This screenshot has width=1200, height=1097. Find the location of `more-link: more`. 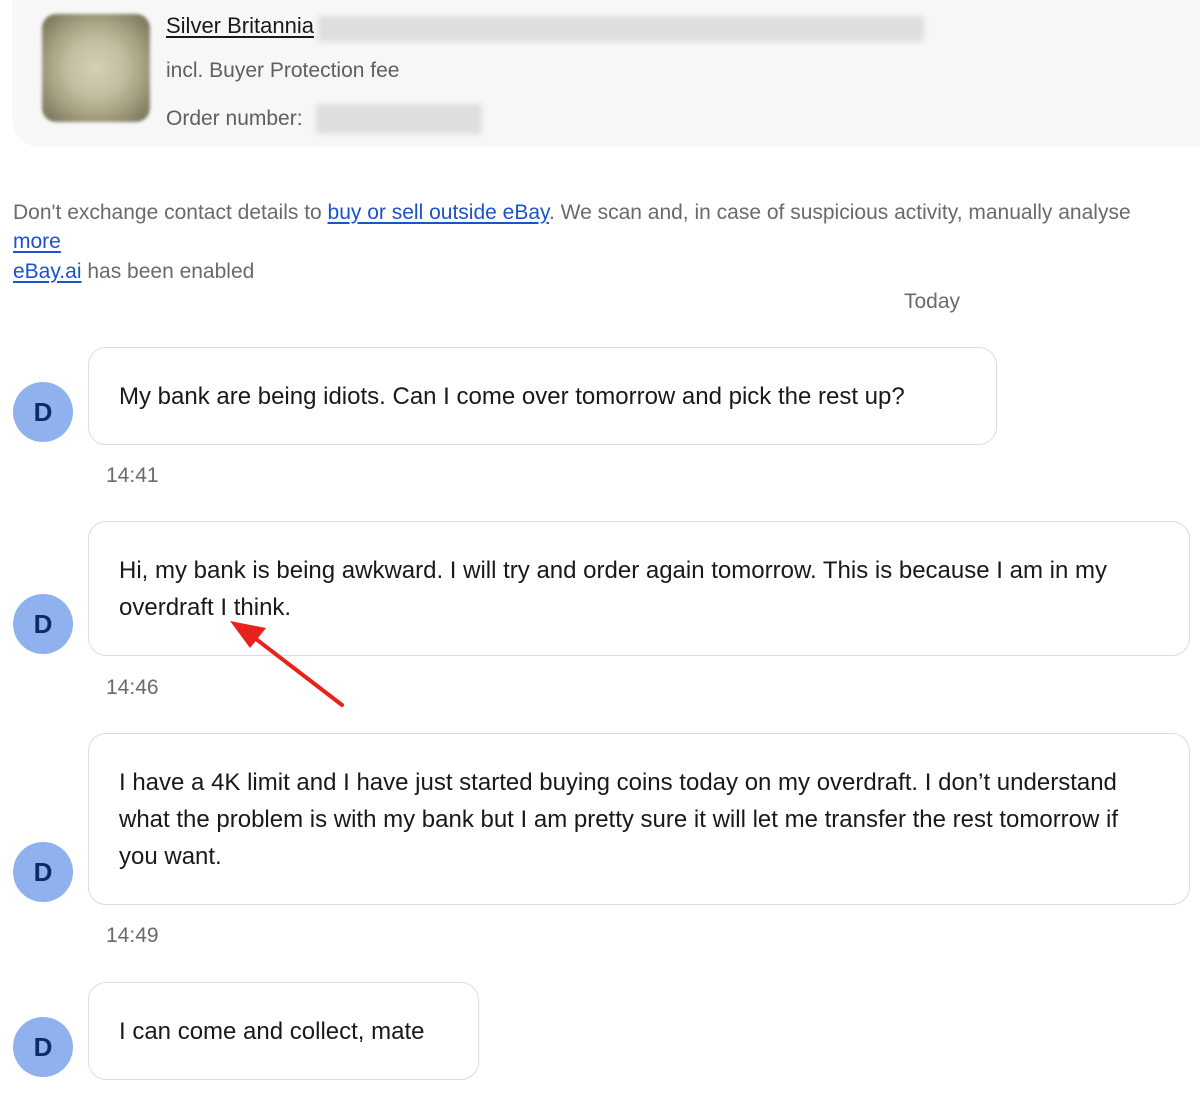

more-link: more is located at coordinates (37, 242).